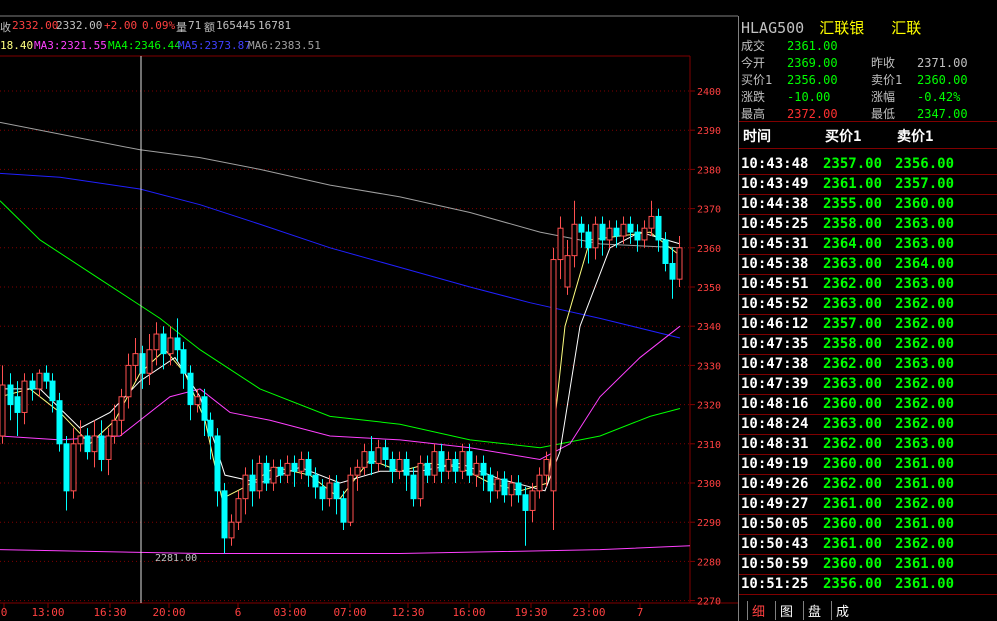 This screenshot has width=997, height=621. Describe the element at coordinates (868, 424) in the screenshot. I see `tick-row: 10:48:24 2363.00 2362.00` at that location.